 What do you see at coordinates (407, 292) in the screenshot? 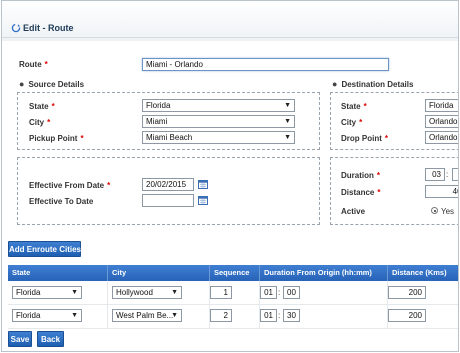
I see `row1-distance-input: 200` at bounding box center [407, 292].